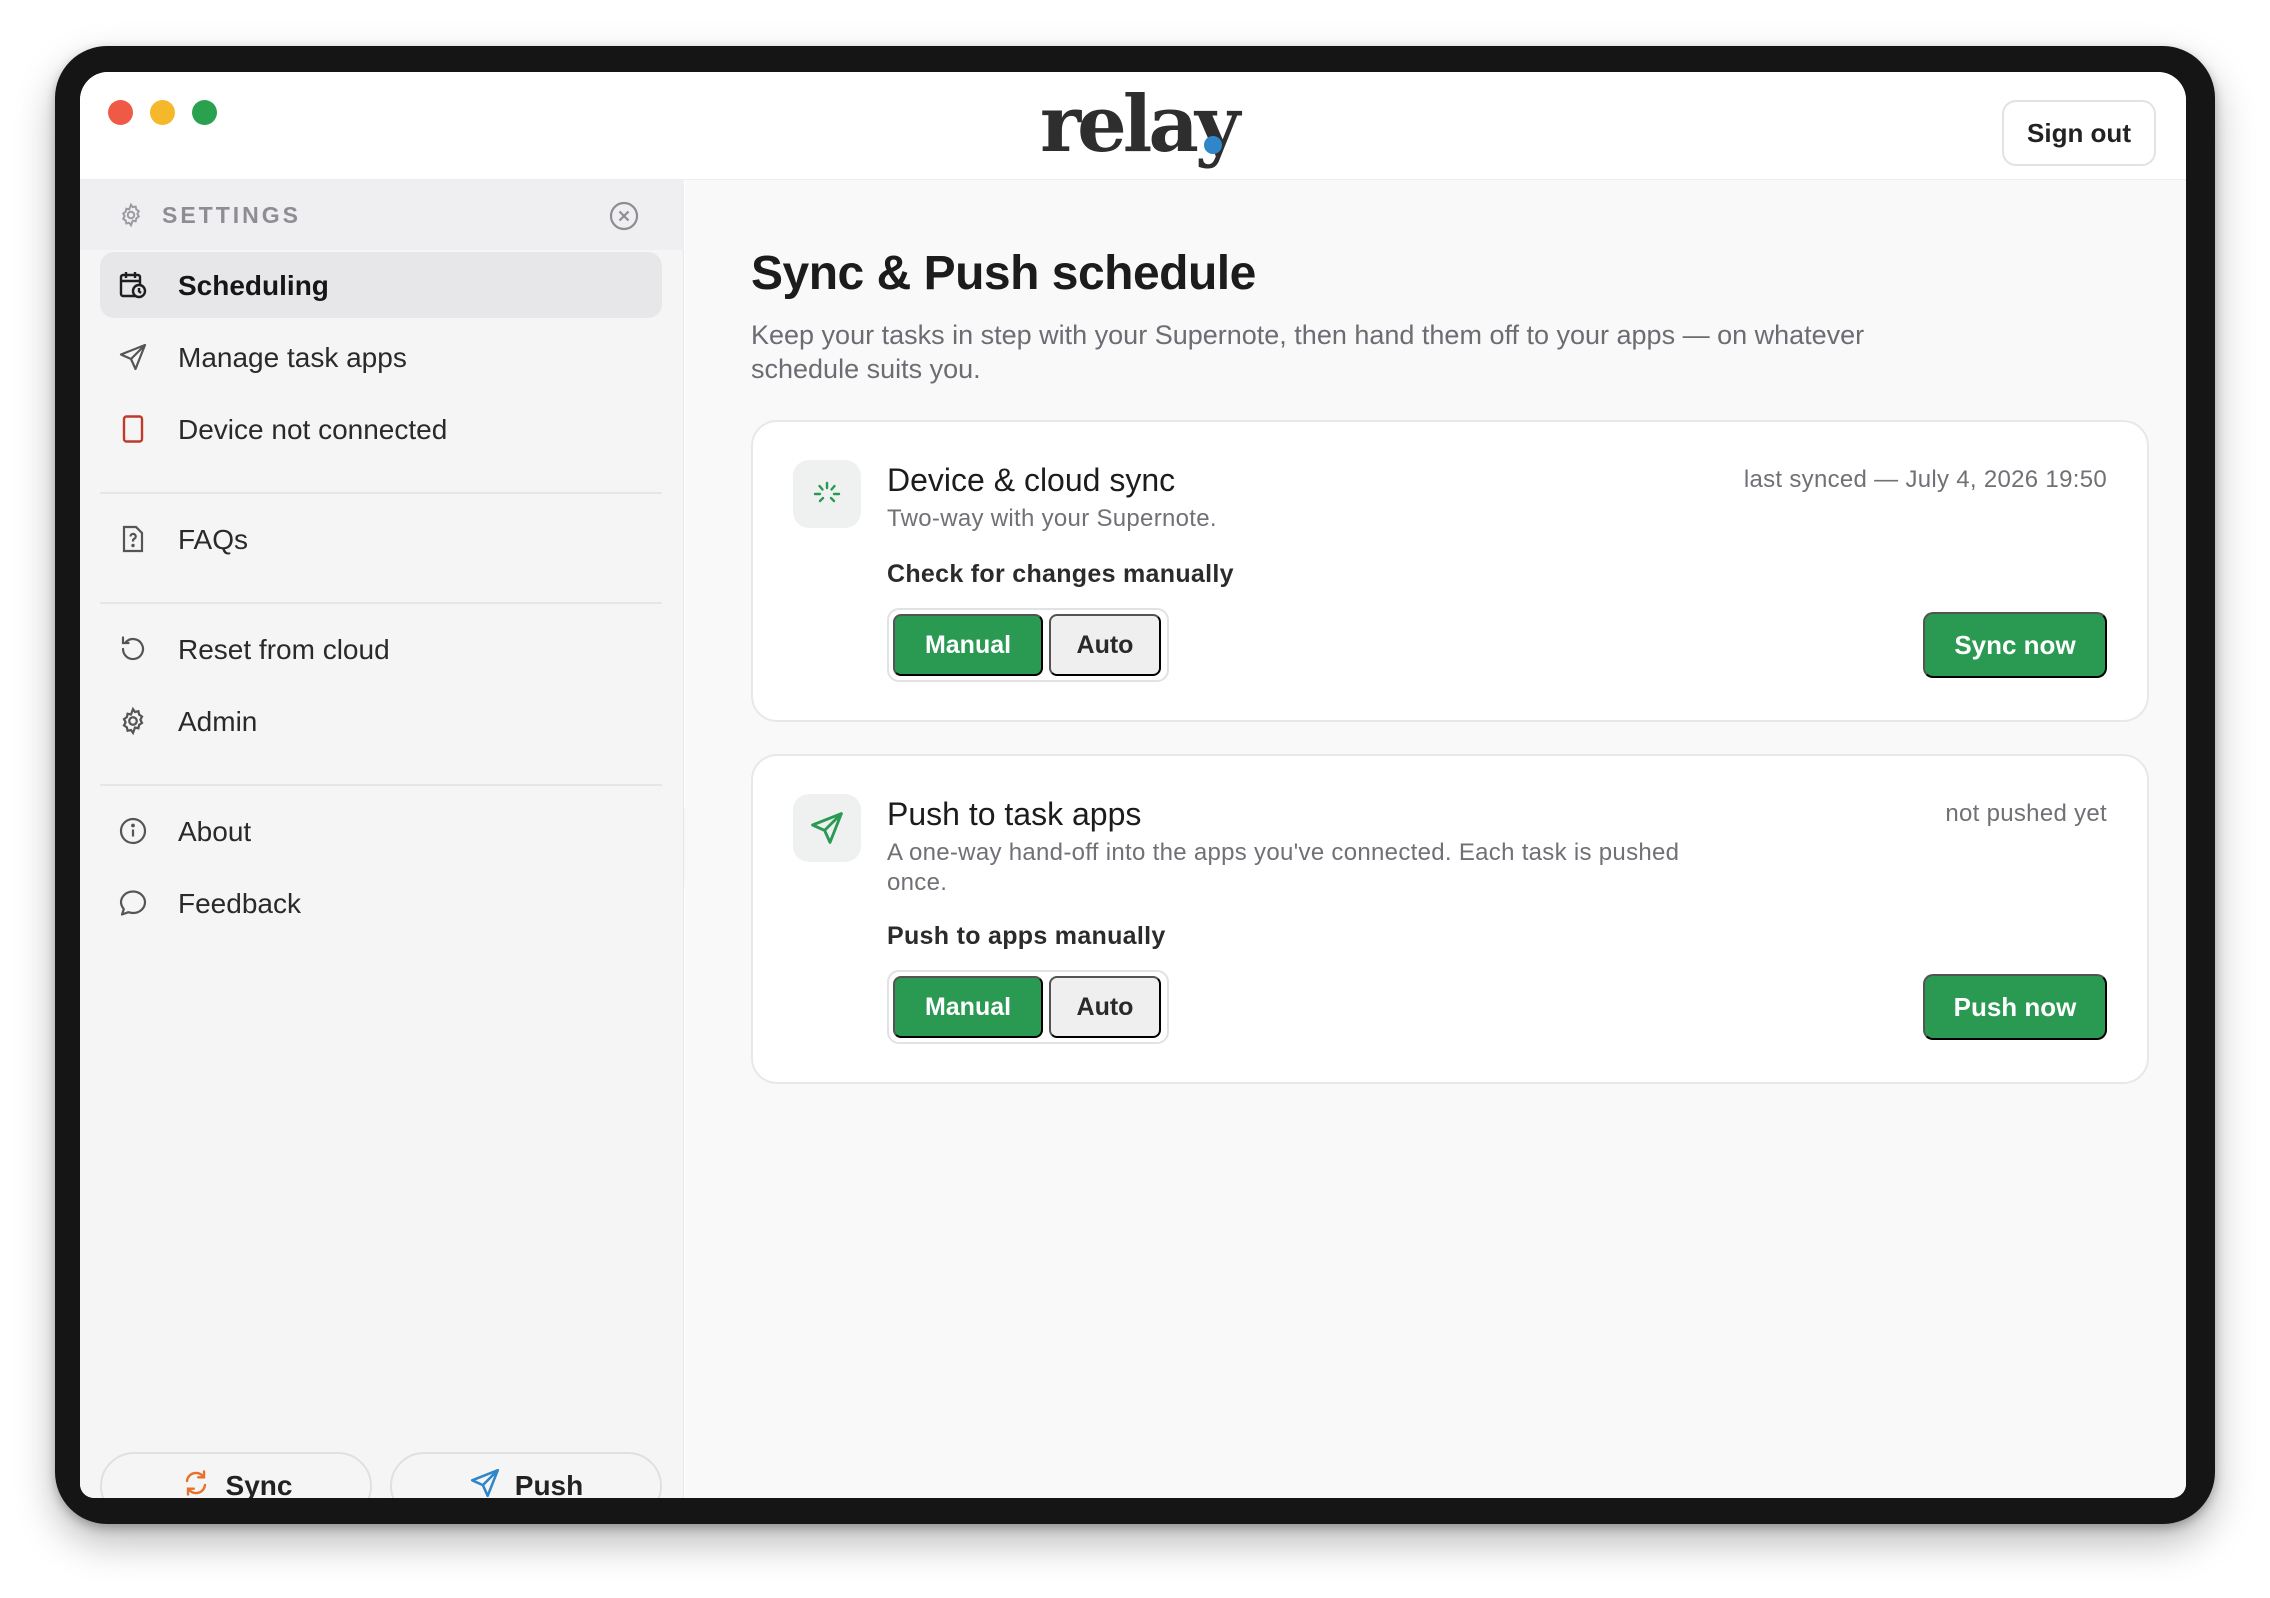  What do you see at coordinates (827, 494) in the screenshot?
I see `sync-activity-icon` at bounding box center [827, 494].